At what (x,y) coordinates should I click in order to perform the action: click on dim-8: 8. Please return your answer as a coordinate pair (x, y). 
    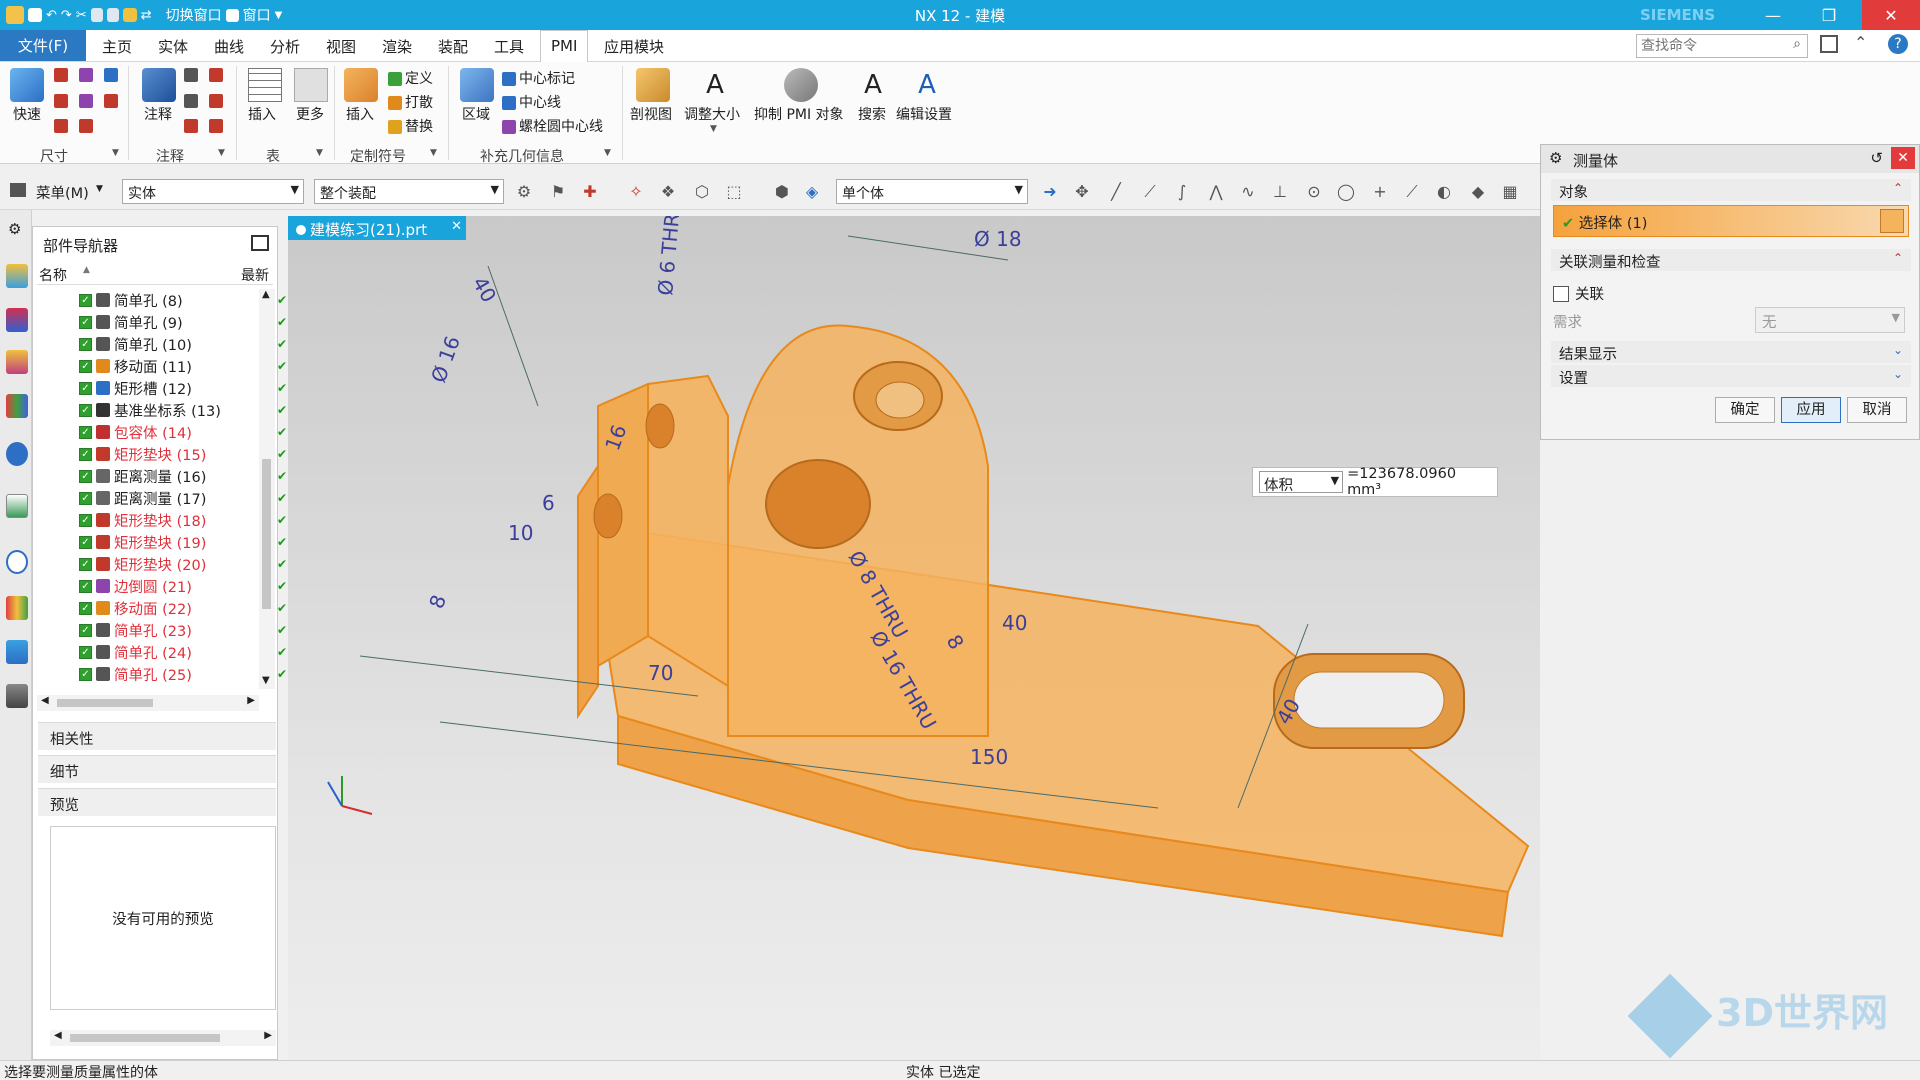
    Looking at the image, I should click on (437, 602).